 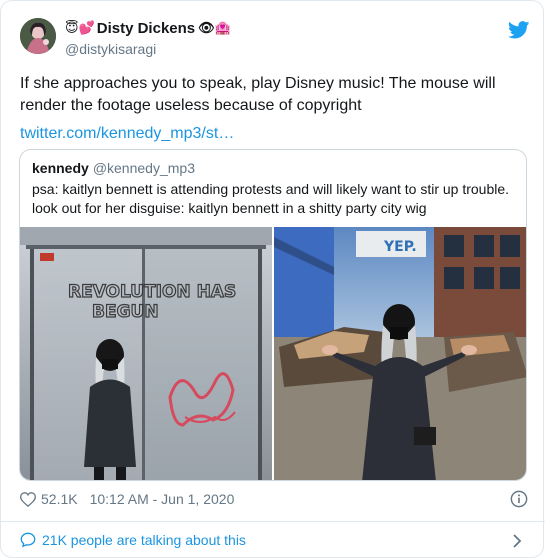 I want to click on quoted-tweet-header: kennedy @kennedy_mp3, so click(x=113, y=168).